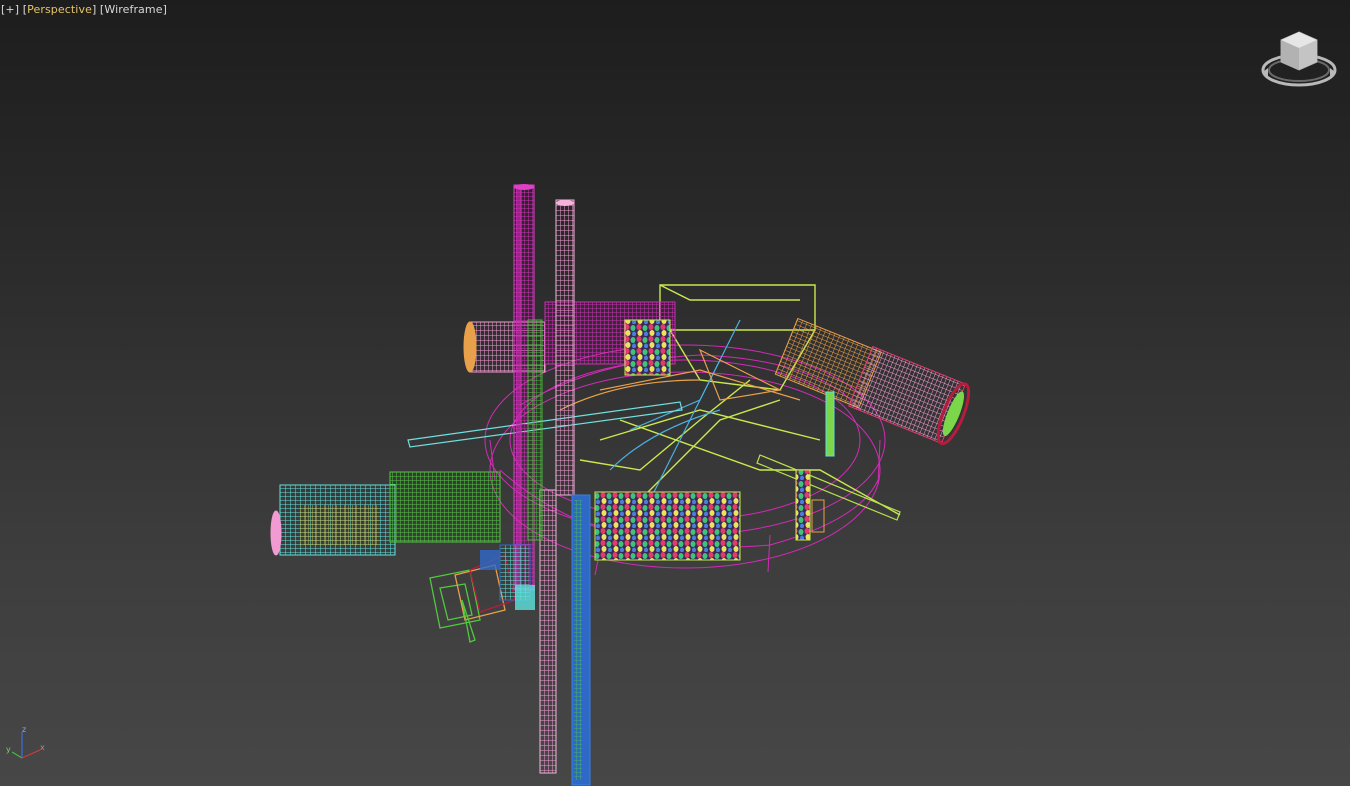 This screenshot has height=786, width=1350. I want to click on axis-z-label: z, so click(24, 729).